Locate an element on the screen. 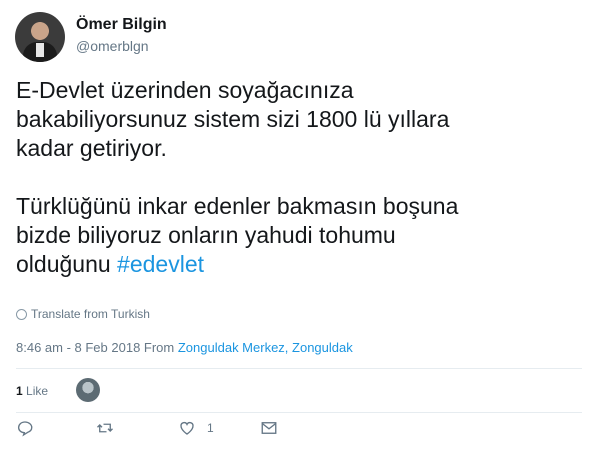  message-button is located at coordinates (269, 428).